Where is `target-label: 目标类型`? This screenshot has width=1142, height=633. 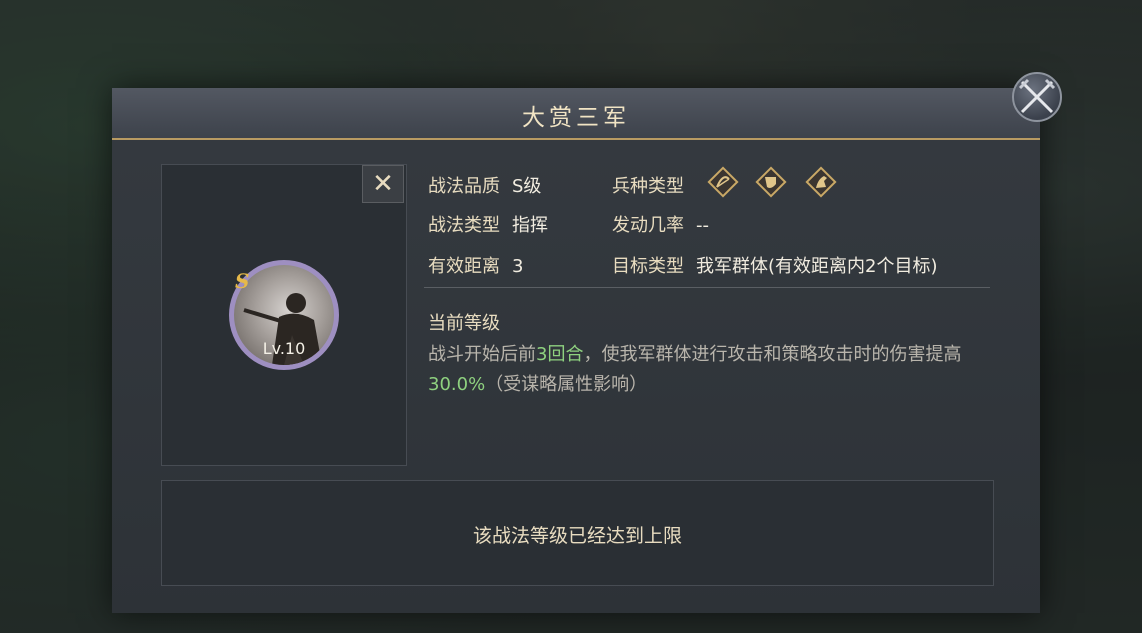
target-label: 目标类型 is located at coordinates (648, 266).